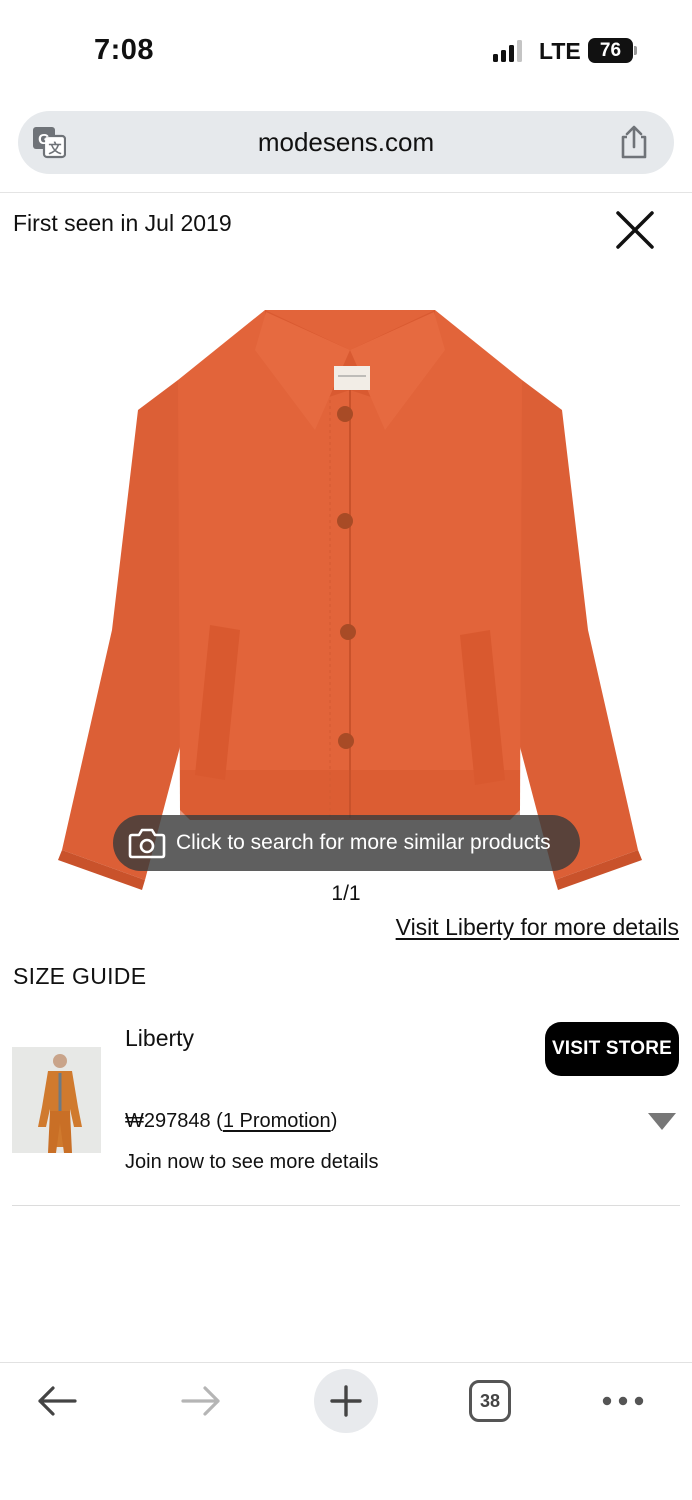  I want to click on tabs-count: 38, so click(490, 1401).